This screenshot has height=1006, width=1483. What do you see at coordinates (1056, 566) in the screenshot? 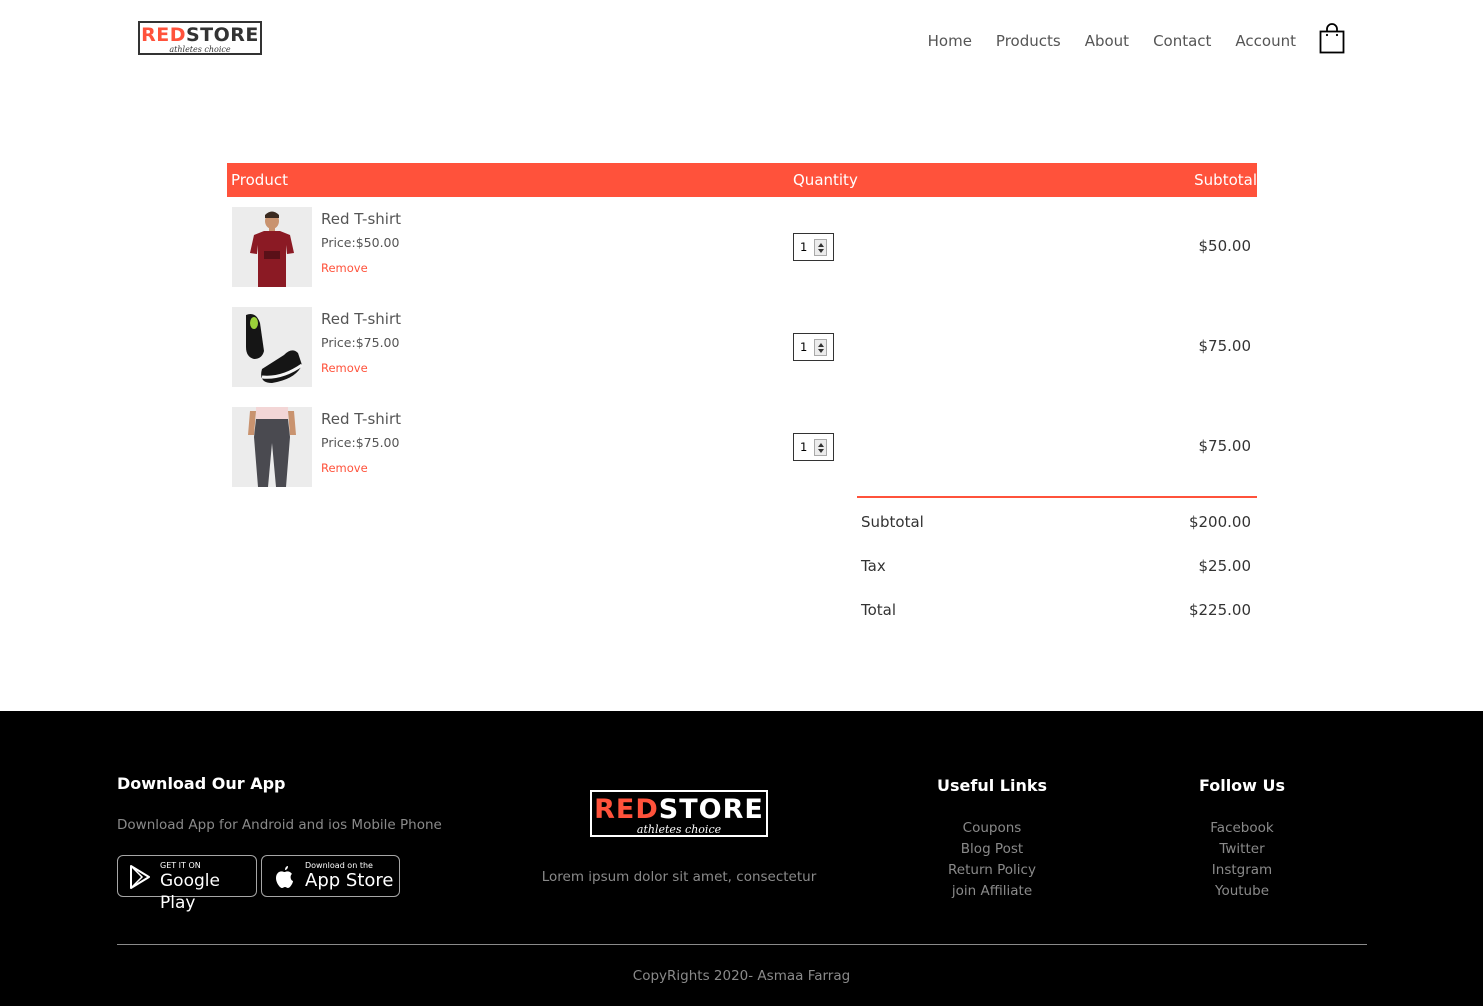
I see `totals-row-tax: Tax $25.00` at bounding box center [1056, 566].